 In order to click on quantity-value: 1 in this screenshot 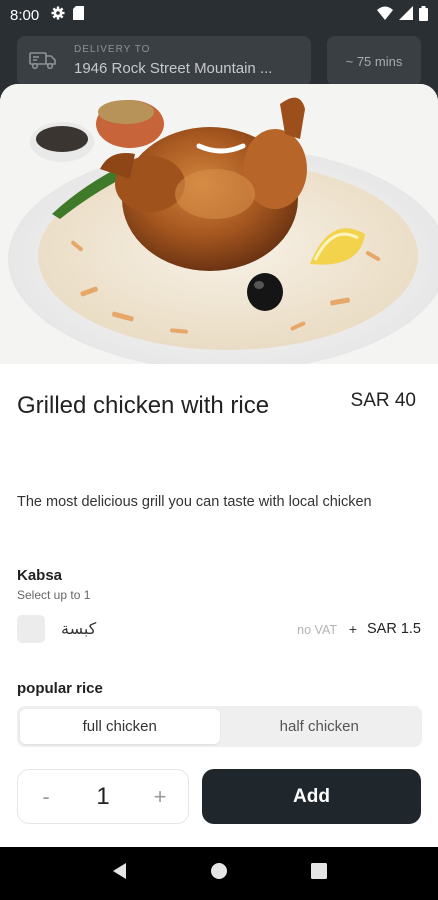, I will do `click(103, 796)`.